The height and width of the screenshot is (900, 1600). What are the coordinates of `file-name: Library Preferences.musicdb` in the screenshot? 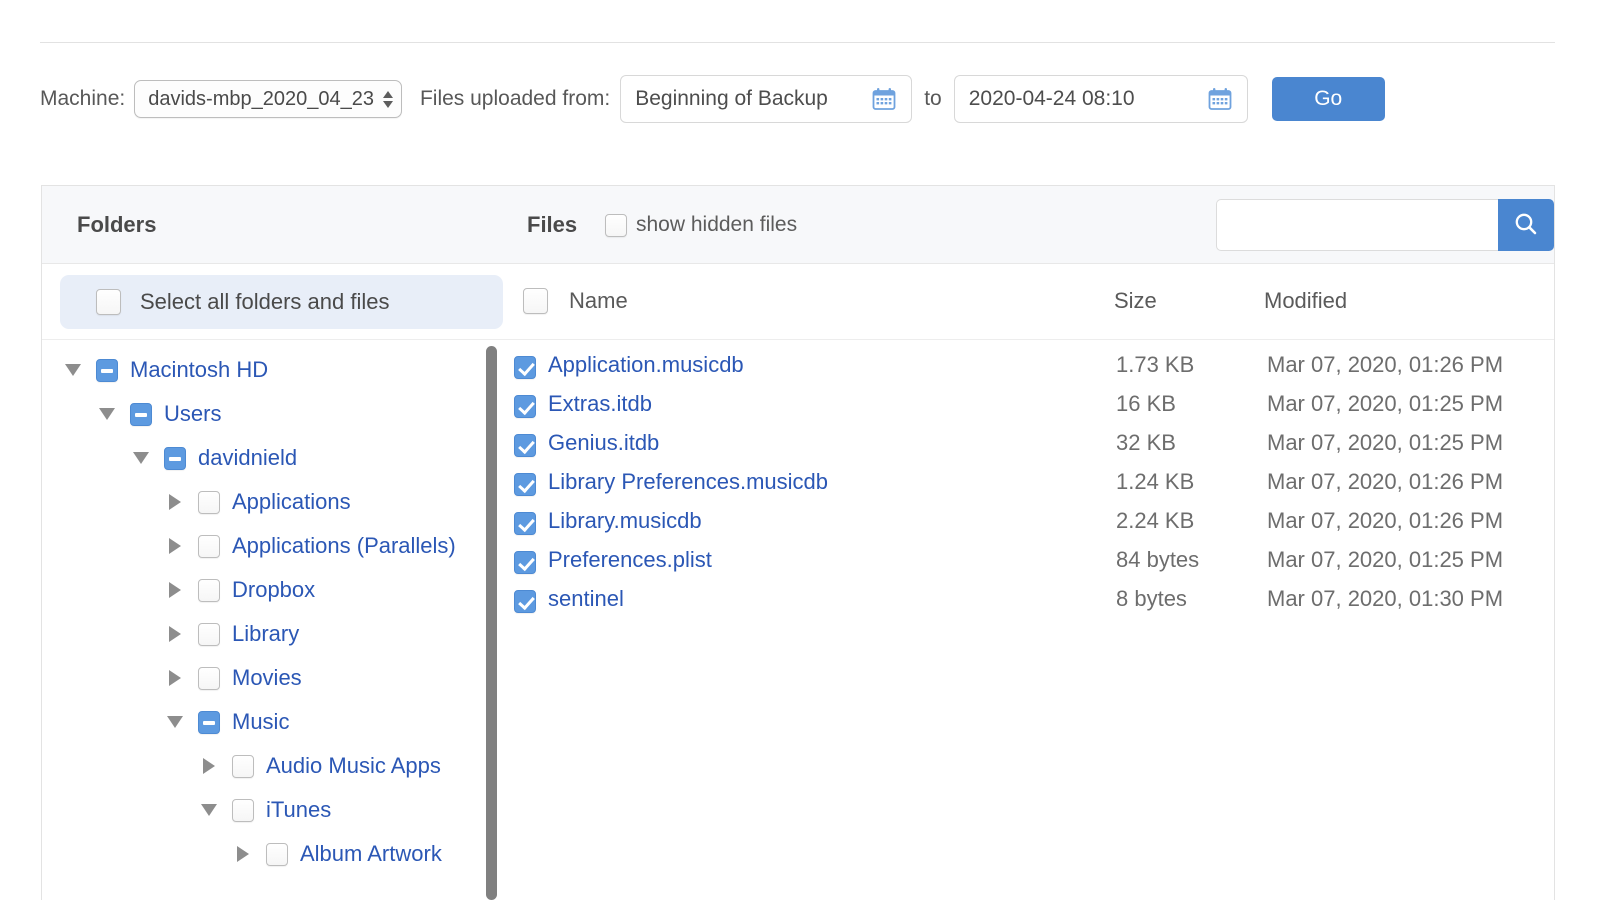 It's located at (688, 482).